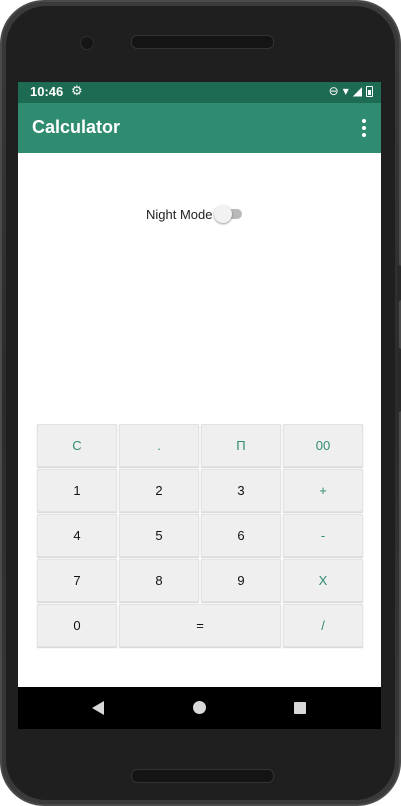 Image resolution: width=401 pixels, height=806 pixels. I want to click on digit-0-button: 0, so click(77, 625).